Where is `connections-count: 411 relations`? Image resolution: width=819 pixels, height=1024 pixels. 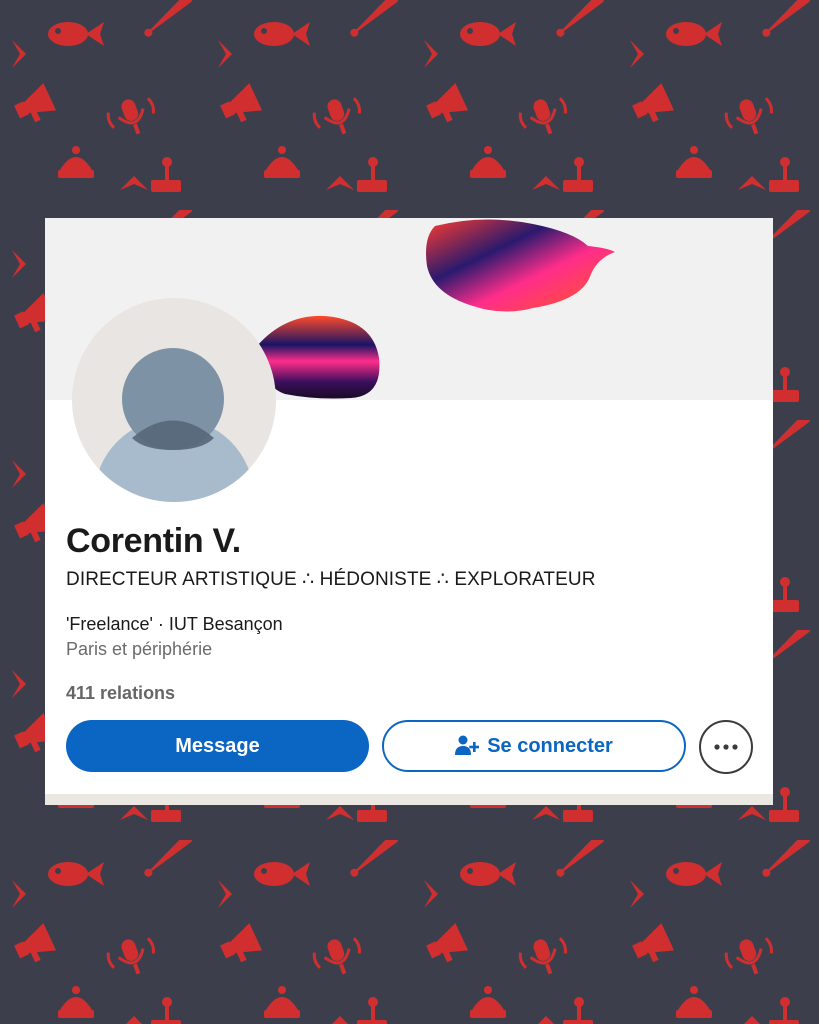
connections-count: 411 relations is located at coordinates (120, 693).